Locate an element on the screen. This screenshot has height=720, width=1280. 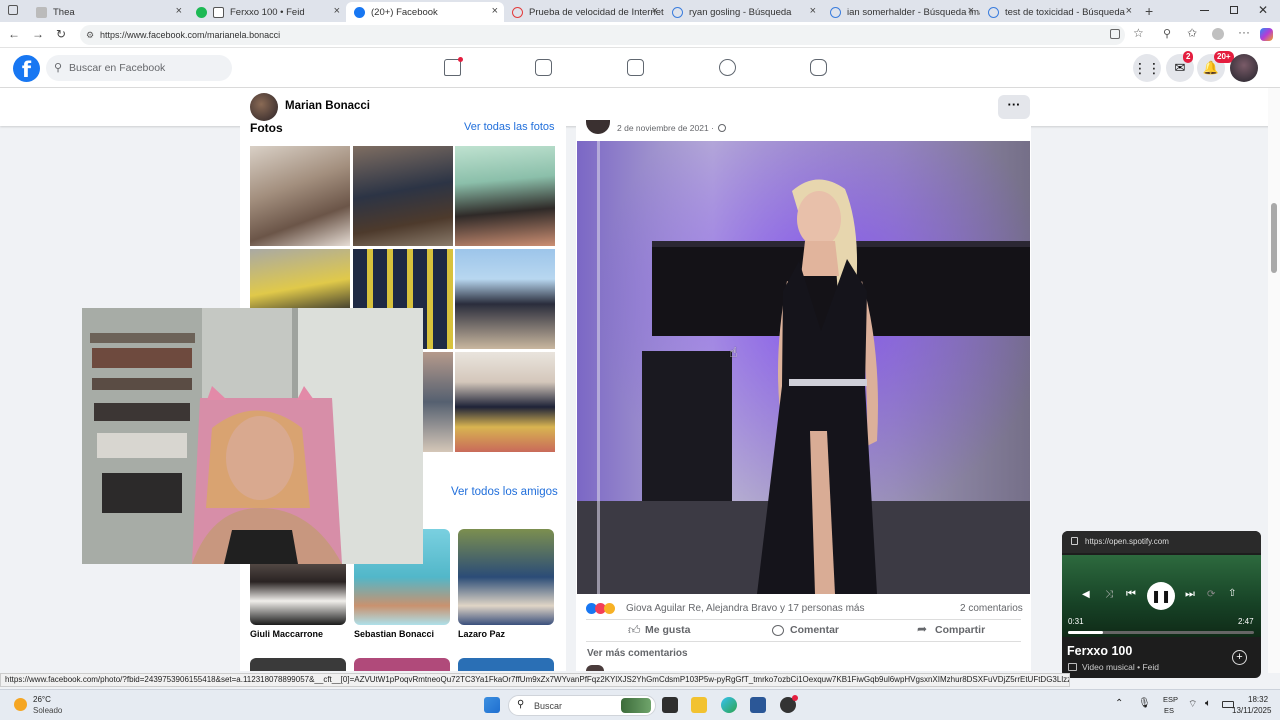
add-icon: + is located at coordinates (1239, 657).